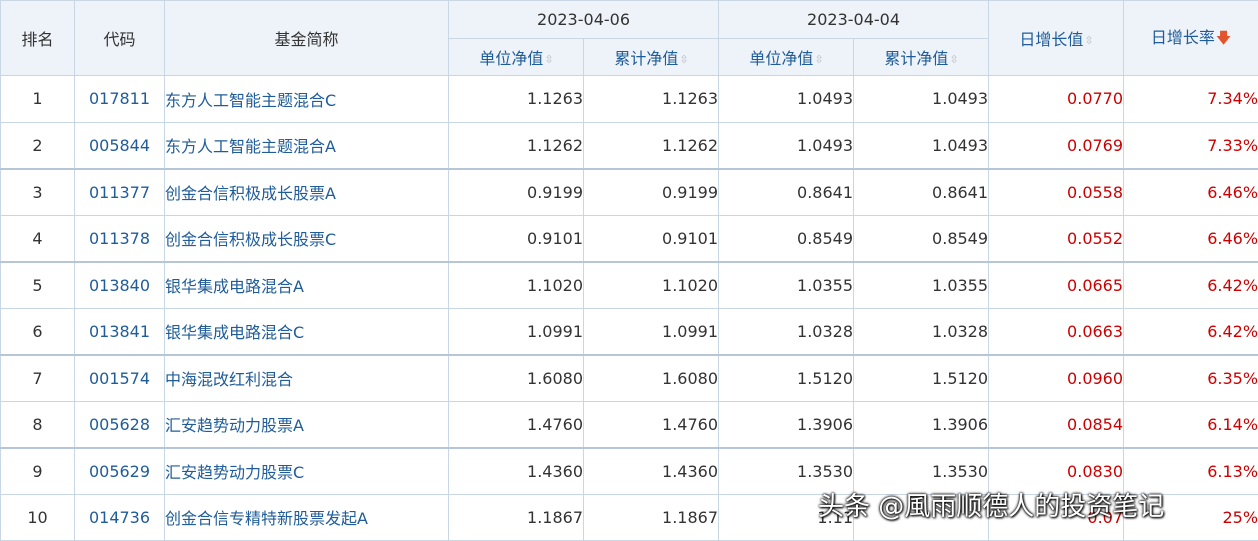 This screenshot has height=541, width=1258. Describe the element at coordinates (120, 38) in the screenshot. I see `header-code: 代码` at that location.